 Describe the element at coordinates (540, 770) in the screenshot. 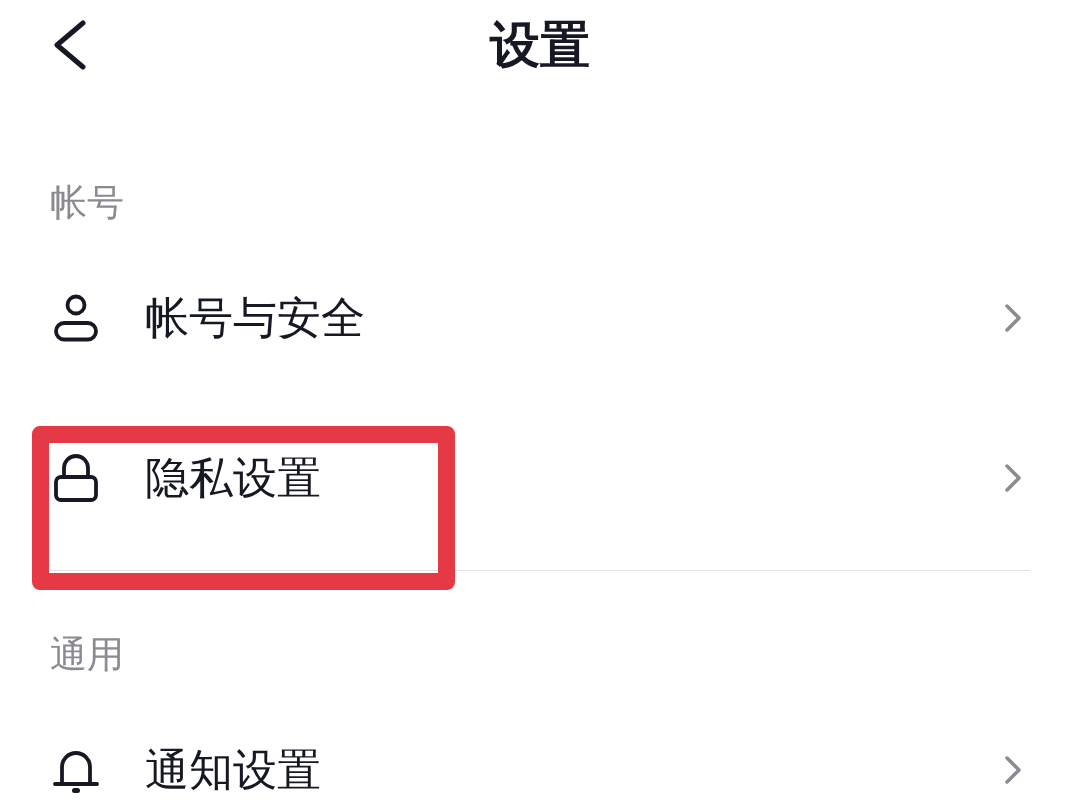

I see `settings-item: 通知设置` at that location.